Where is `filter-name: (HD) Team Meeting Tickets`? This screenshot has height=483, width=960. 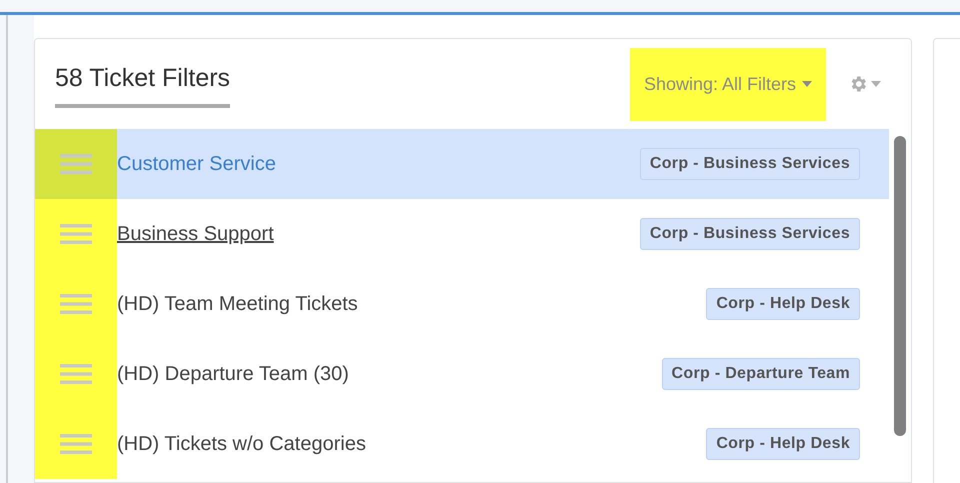 filter-name: (HD) Team Meeting Tickets is located at coordinates (411, 304).